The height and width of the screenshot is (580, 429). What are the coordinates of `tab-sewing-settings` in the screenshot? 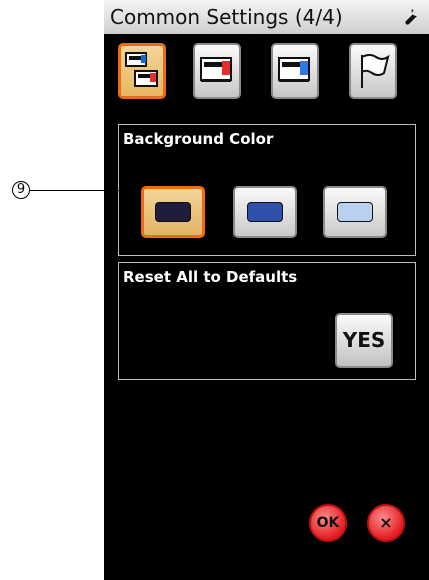 It's located at (217, 71).